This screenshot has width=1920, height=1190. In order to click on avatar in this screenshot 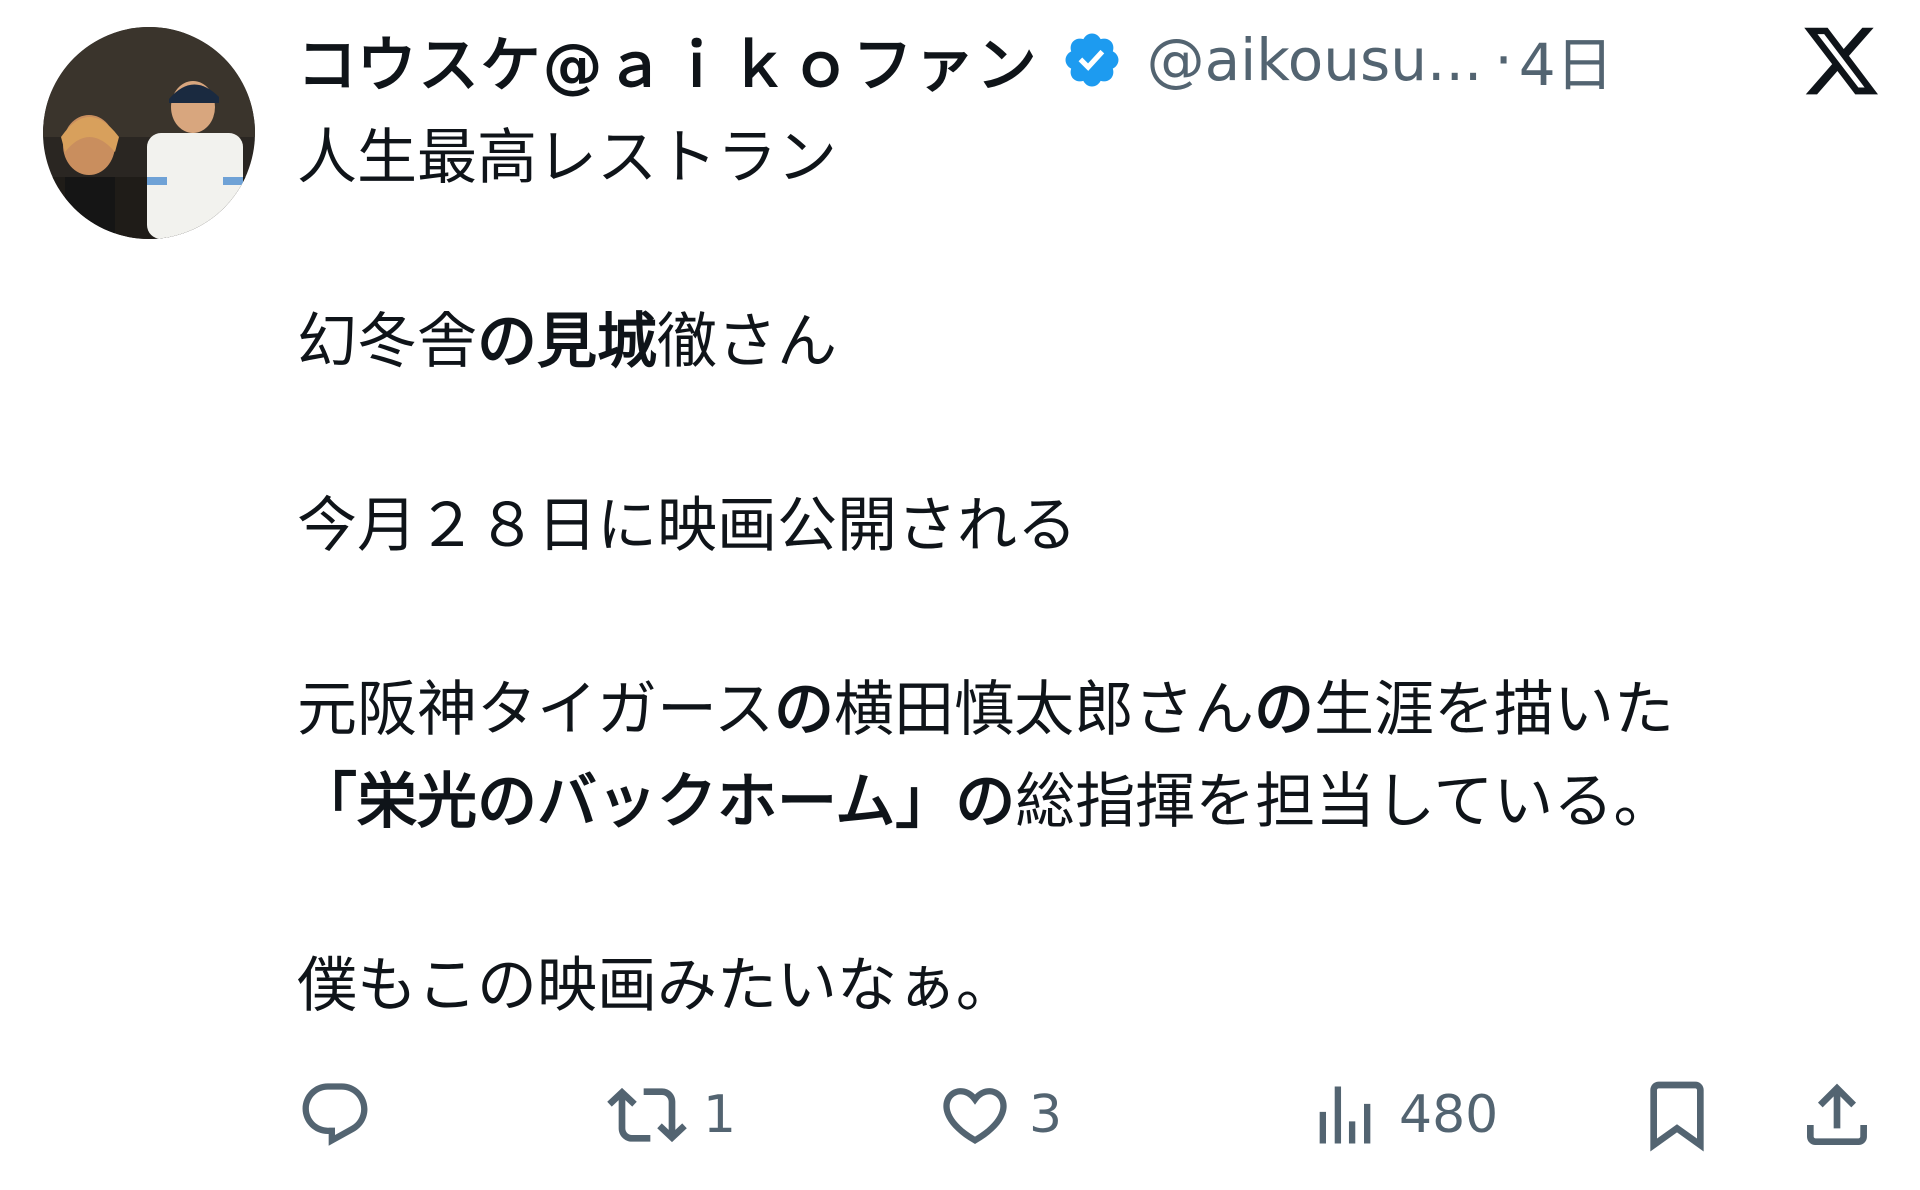, I will do `click(149, 133)`.